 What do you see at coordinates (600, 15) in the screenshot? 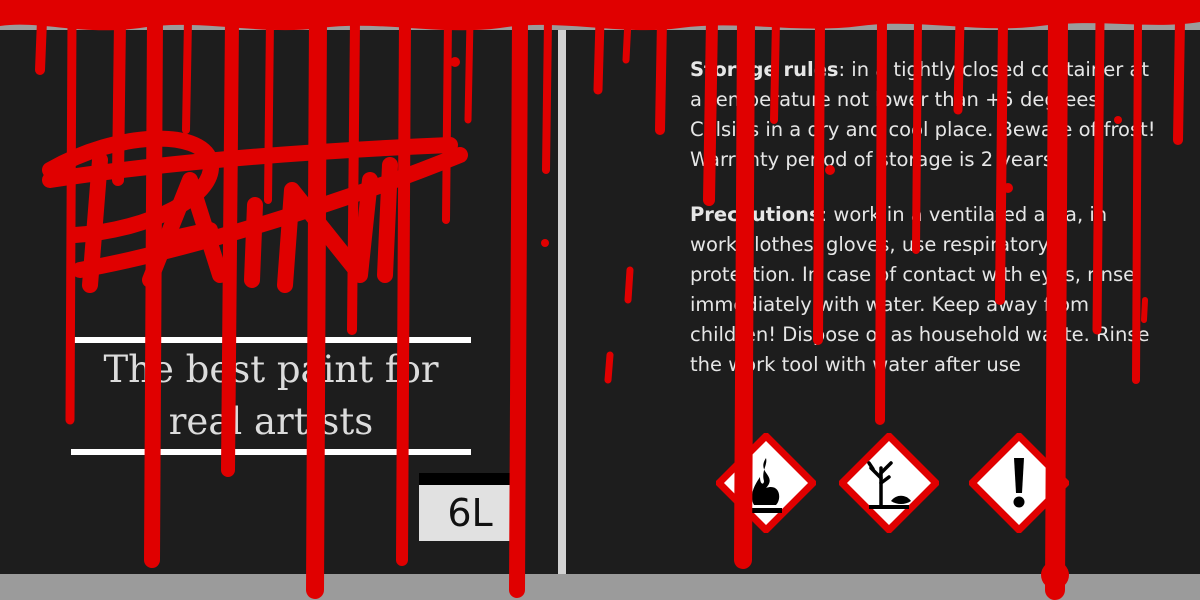
I see `top-frame-band` at bounding box center [600, 15].